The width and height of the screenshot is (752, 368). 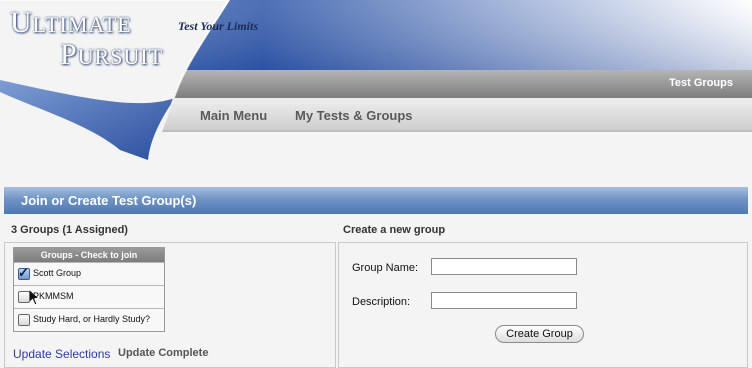 What do you see at coordinates (24, 297) in the screenshot?
I see `group-checkbox-pkmmsm` at bounding box center [24, 297].